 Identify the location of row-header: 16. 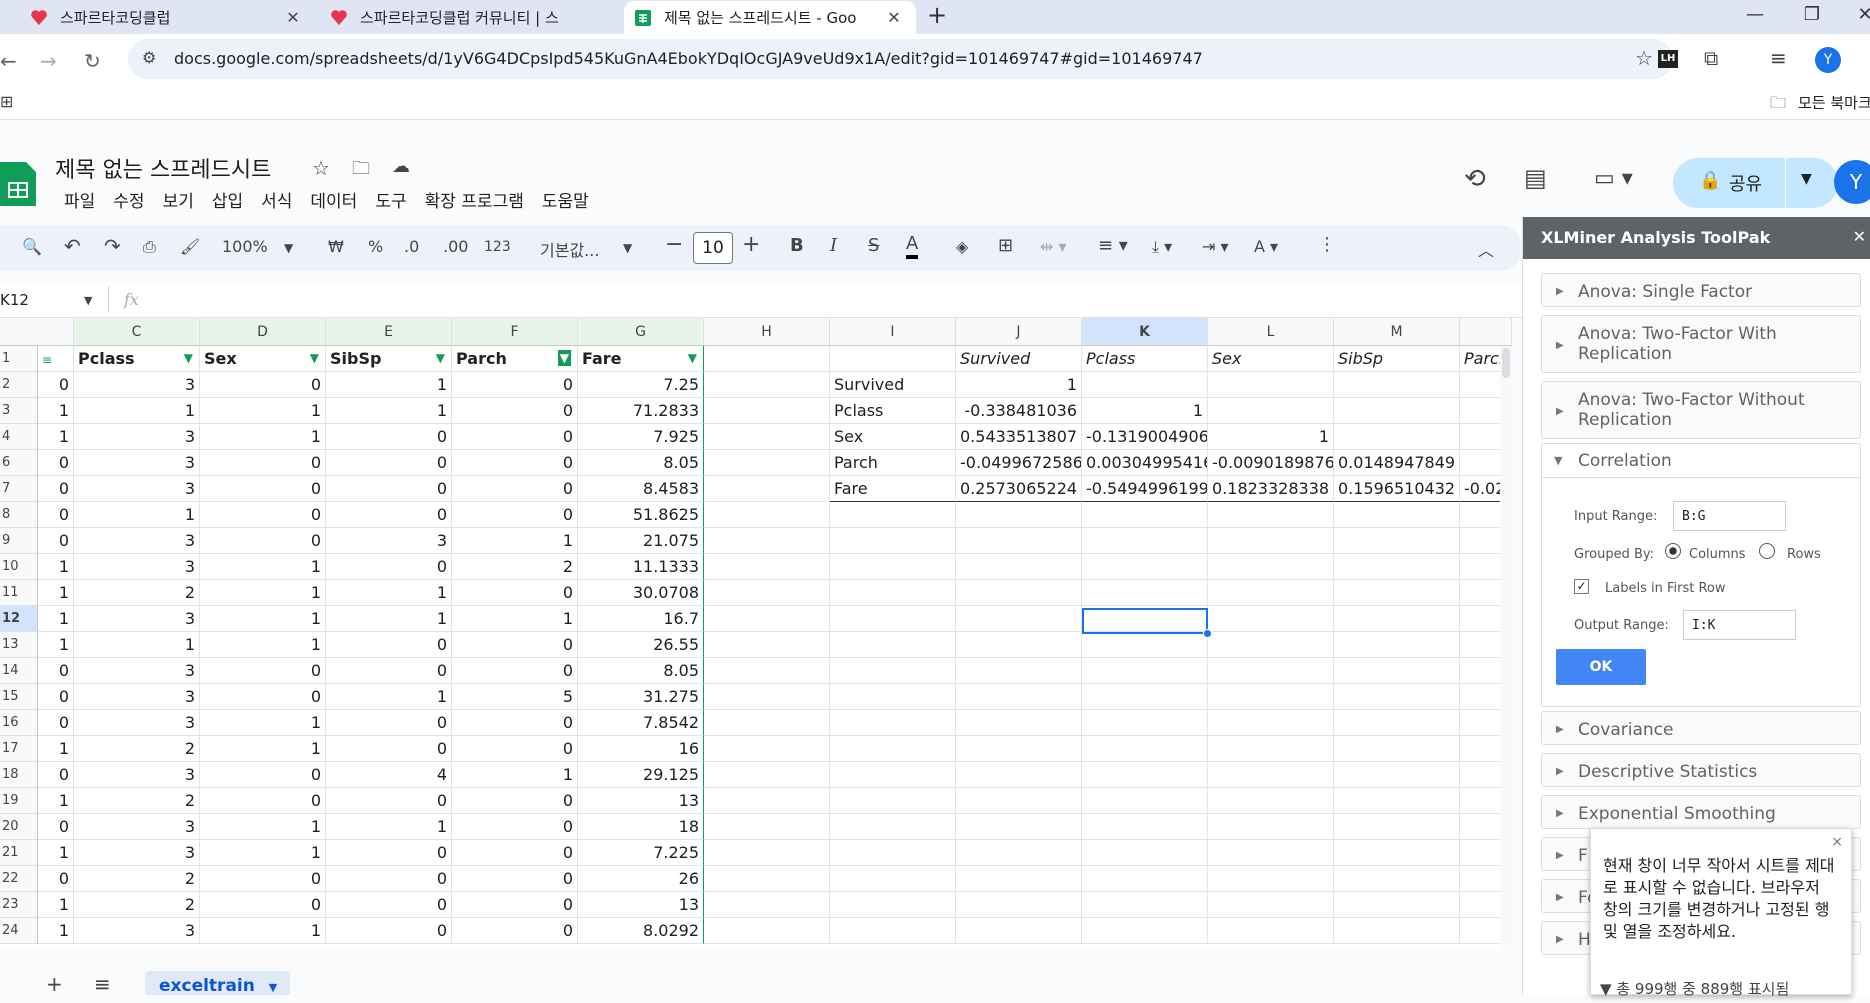
(19, 723).